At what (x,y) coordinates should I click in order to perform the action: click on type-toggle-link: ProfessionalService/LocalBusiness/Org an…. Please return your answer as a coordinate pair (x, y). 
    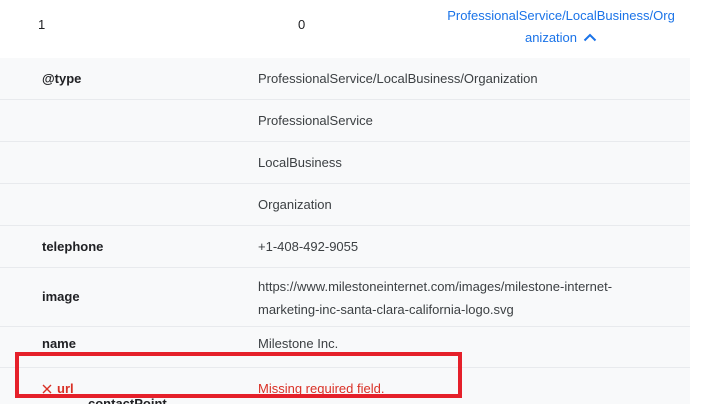
    Looking at the image, I should click on (561, 27).